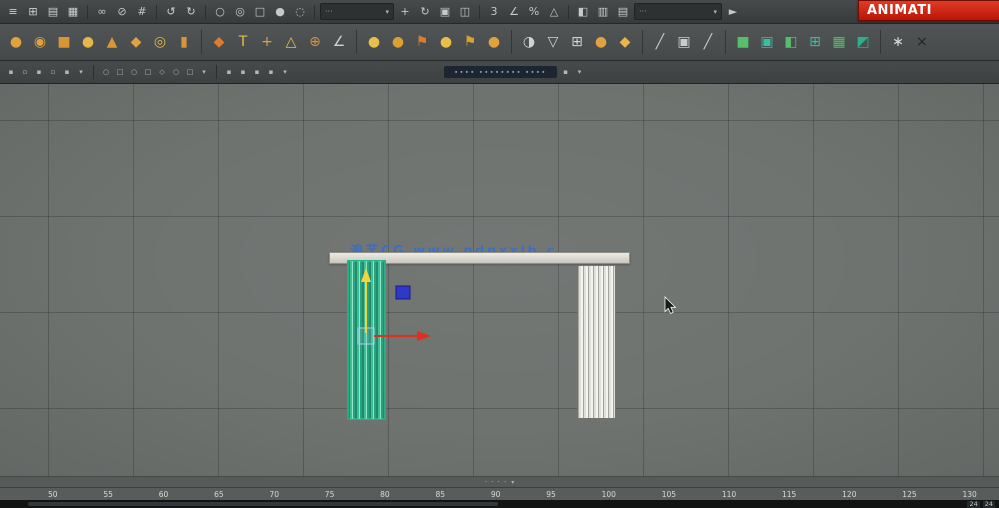  I want to click on curve-tool-icon: ╱, so click(708, 42).